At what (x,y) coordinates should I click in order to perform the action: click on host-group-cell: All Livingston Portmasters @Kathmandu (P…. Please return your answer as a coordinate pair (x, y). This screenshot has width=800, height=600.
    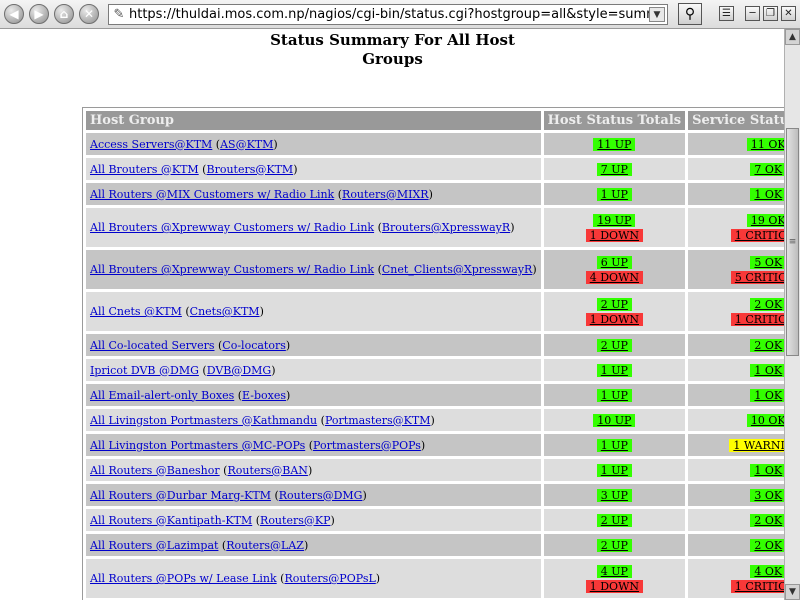
    Looking at the image, I should click on (313, 420).